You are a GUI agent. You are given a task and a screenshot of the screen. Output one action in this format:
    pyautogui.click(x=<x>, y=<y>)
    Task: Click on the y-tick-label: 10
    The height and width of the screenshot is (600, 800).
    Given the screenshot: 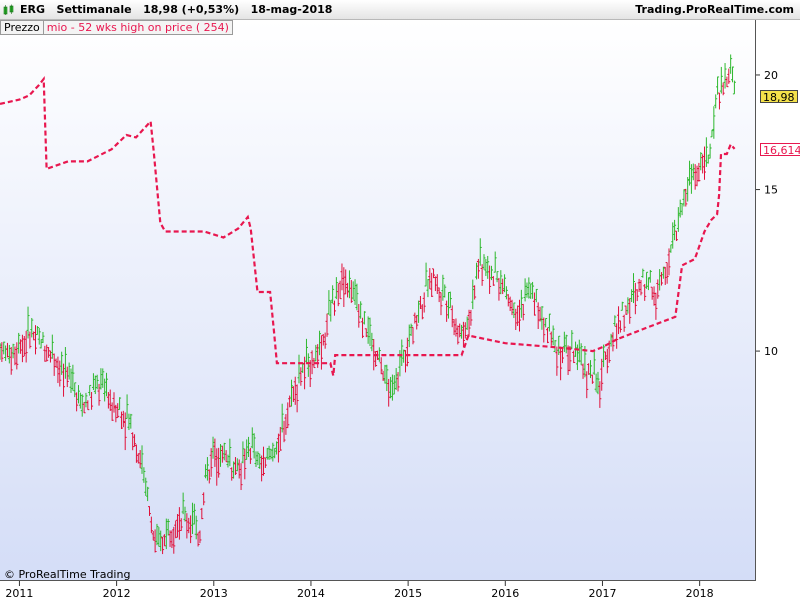 What is the action you would take?
    pyautogui.click(x=771, y=351)
    